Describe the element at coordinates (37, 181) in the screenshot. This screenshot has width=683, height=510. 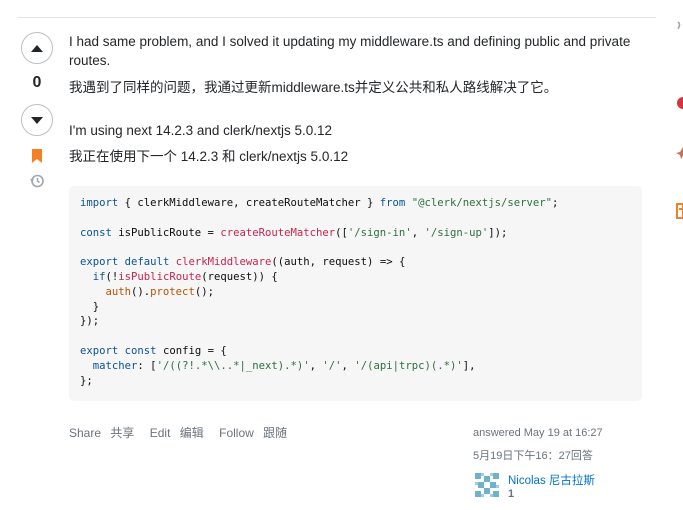
I see `history-icon` at that location.